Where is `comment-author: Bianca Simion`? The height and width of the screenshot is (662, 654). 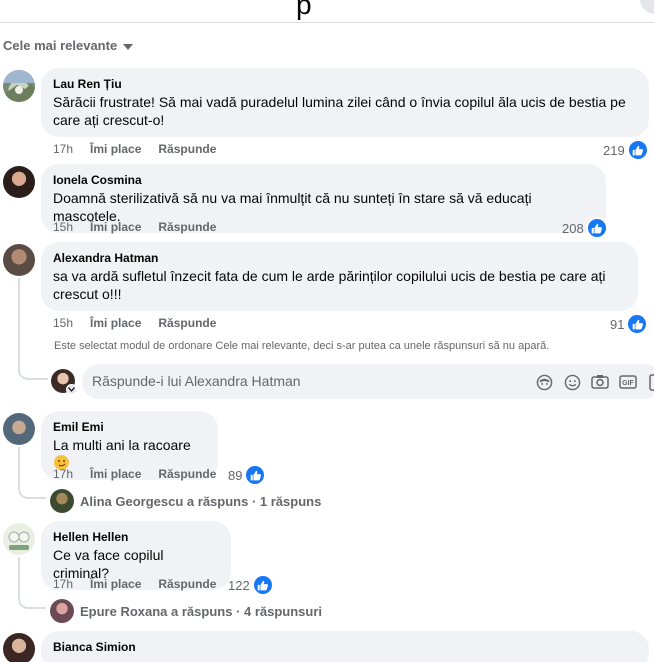 comment-author: Bianca Simion is located at coordinates (345, 647).